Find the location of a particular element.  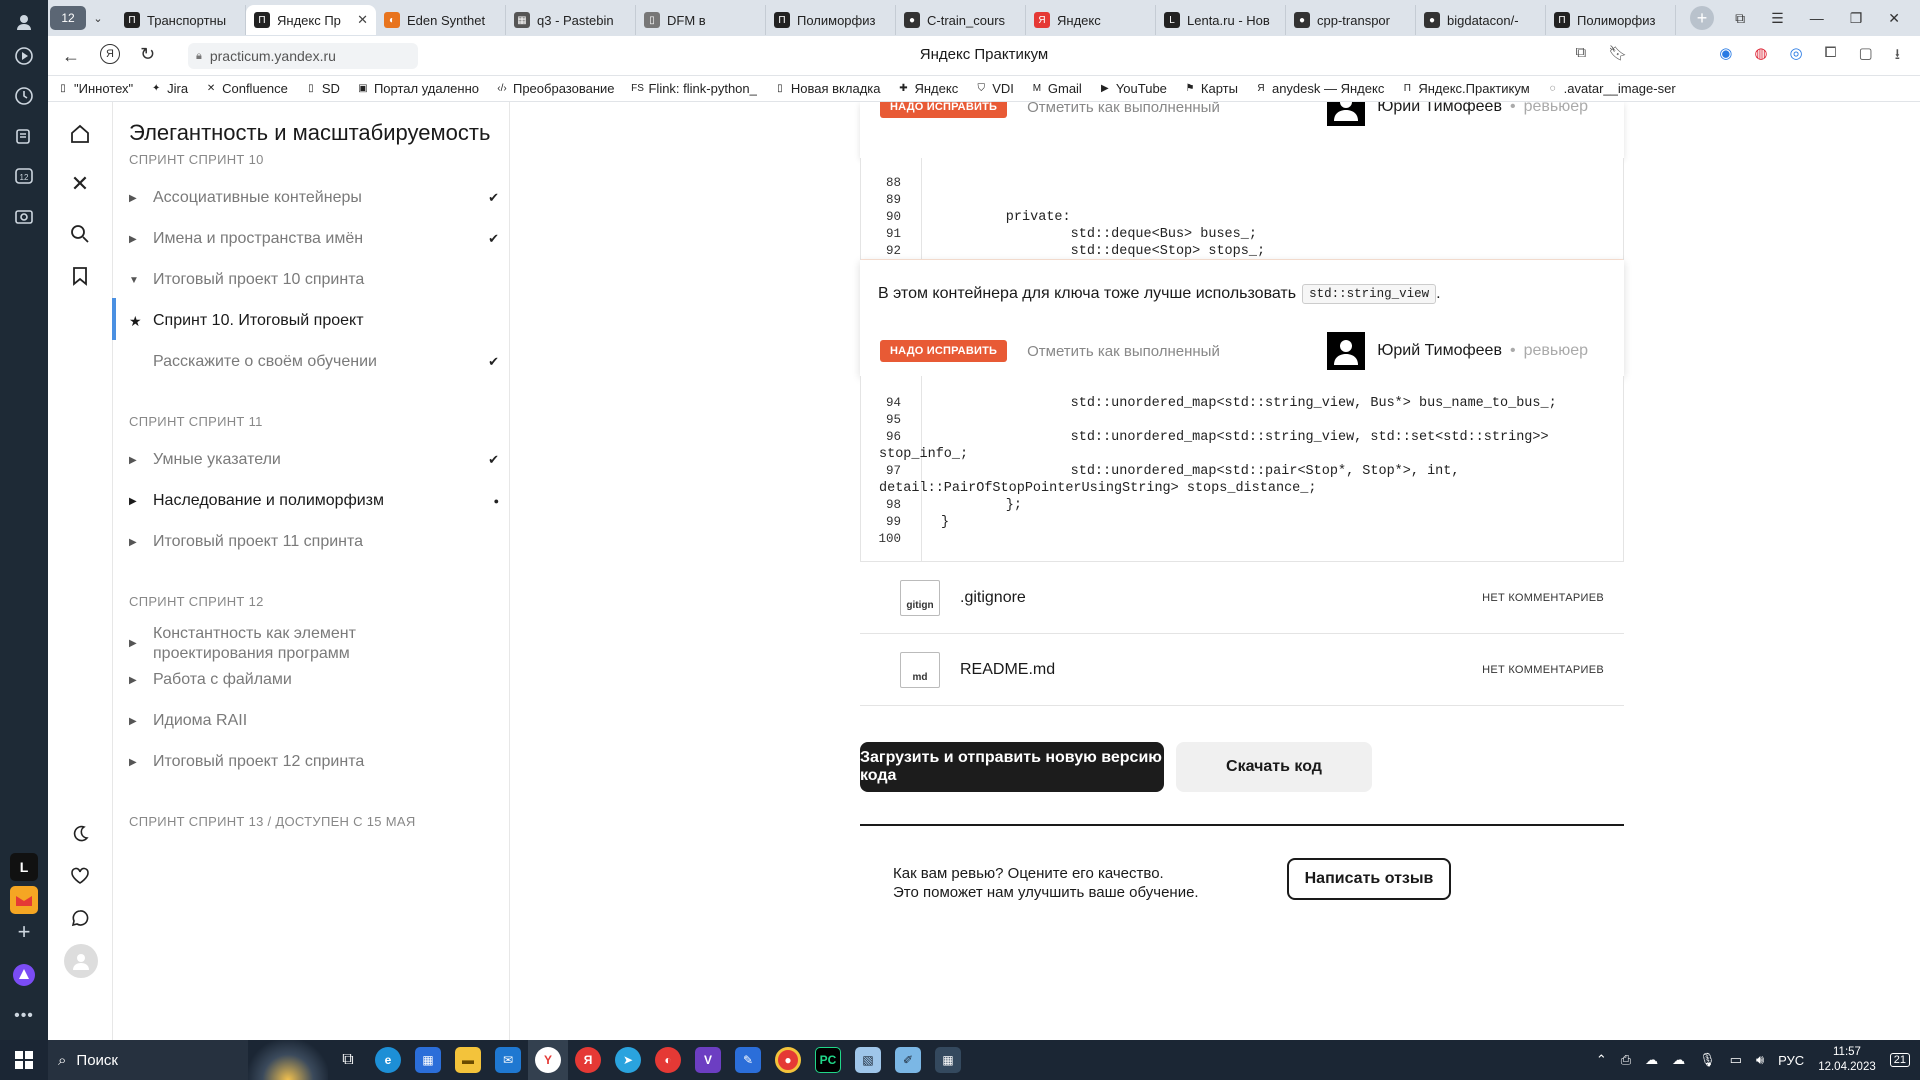

browser-tab: ▯ DFM в is located at coordinates (701, 20).